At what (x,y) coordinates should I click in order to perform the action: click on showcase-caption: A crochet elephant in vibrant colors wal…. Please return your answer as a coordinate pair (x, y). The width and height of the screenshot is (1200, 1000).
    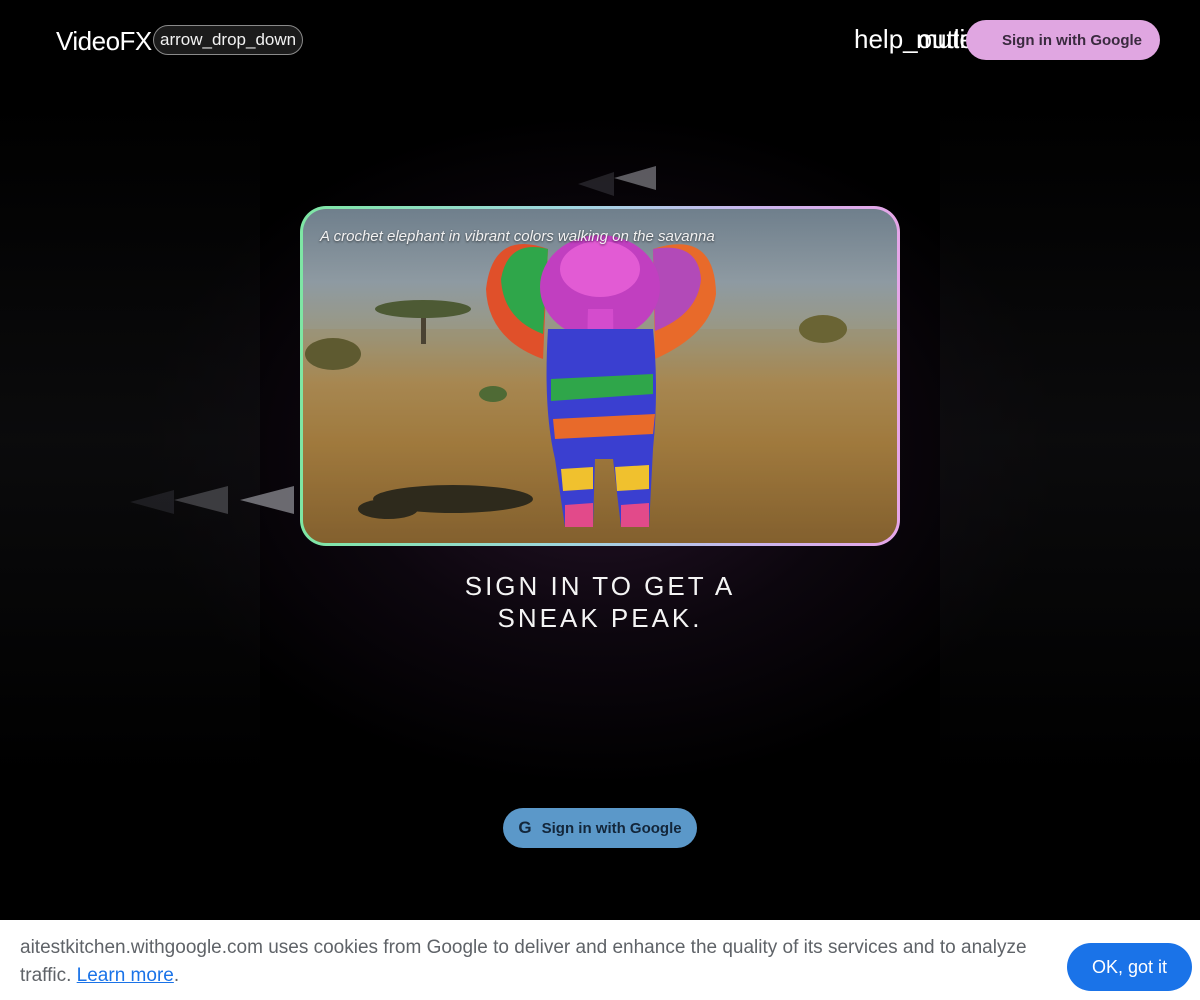
    Looking at the image, I should click on (517, 236).